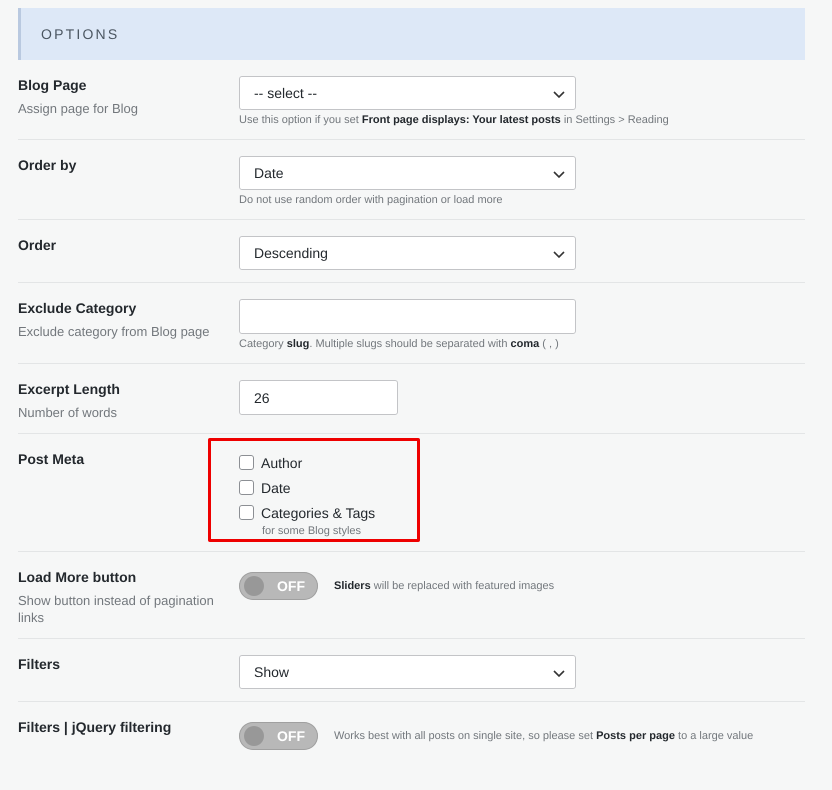 The height and width of the screenshot is (790, 832). What do you see at coordinates (80, 34) in the screenshot?
I see `section-title: OPTIONS` at bounding box center [80, 34].